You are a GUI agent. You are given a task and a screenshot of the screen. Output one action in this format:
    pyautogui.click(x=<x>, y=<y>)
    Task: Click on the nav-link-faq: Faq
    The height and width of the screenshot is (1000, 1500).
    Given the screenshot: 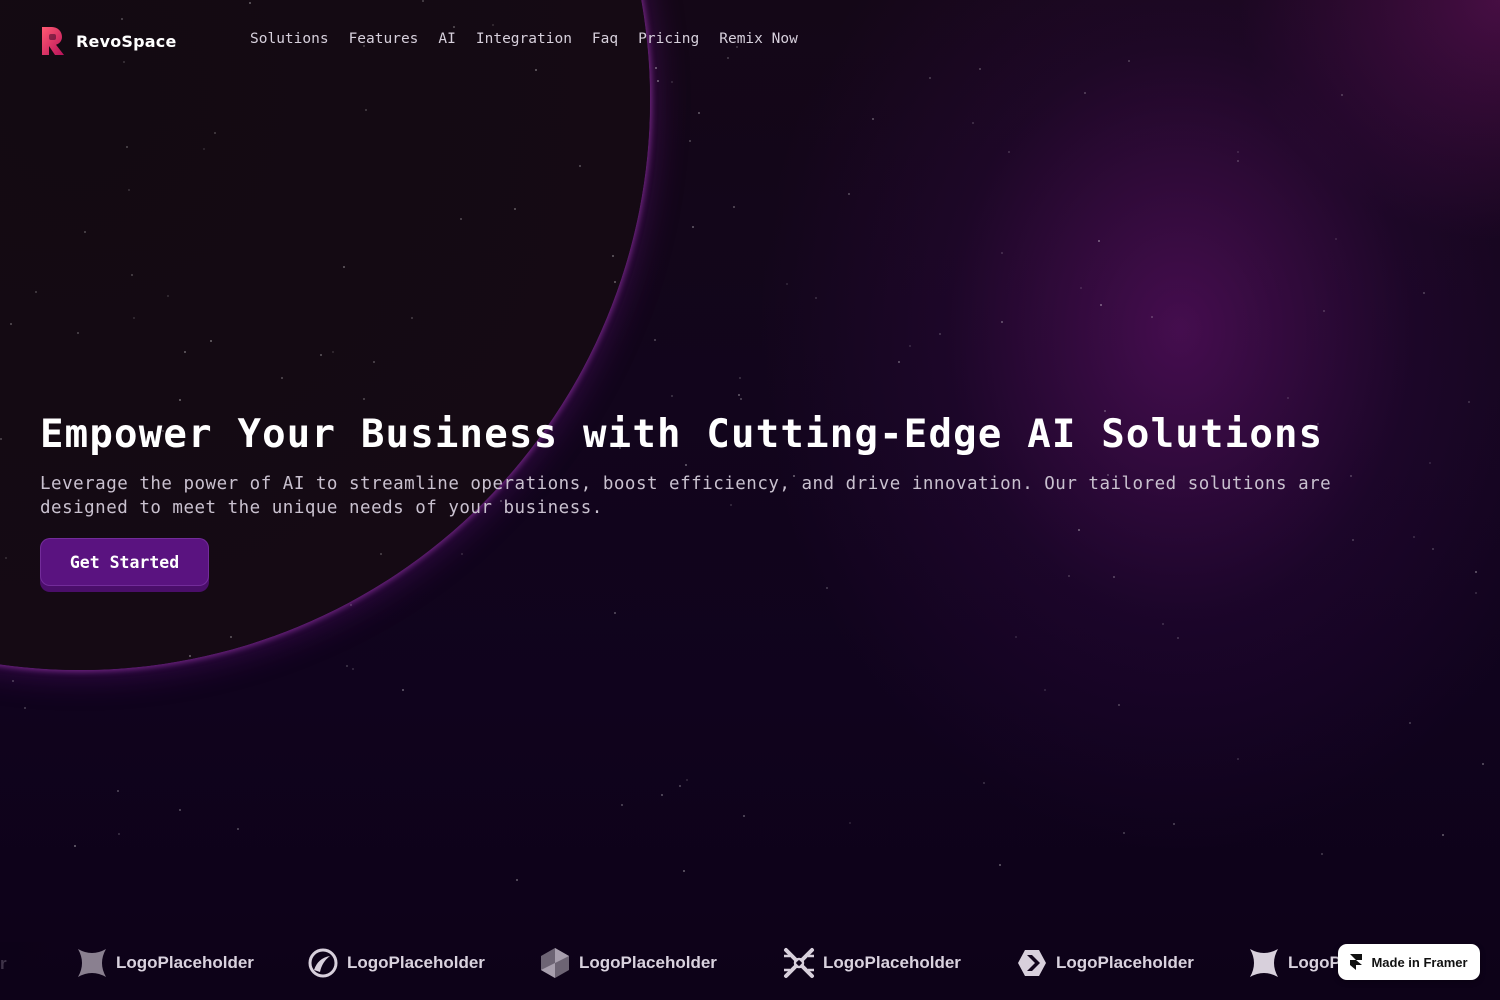 What is the action you would take?
    pyautogui.click(x=605, y=39)
    